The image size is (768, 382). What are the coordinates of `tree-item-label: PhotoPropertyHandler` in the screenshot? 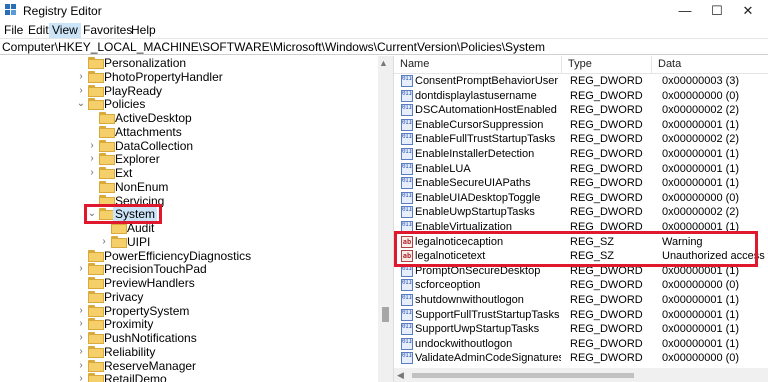 It's located at (163, 77).